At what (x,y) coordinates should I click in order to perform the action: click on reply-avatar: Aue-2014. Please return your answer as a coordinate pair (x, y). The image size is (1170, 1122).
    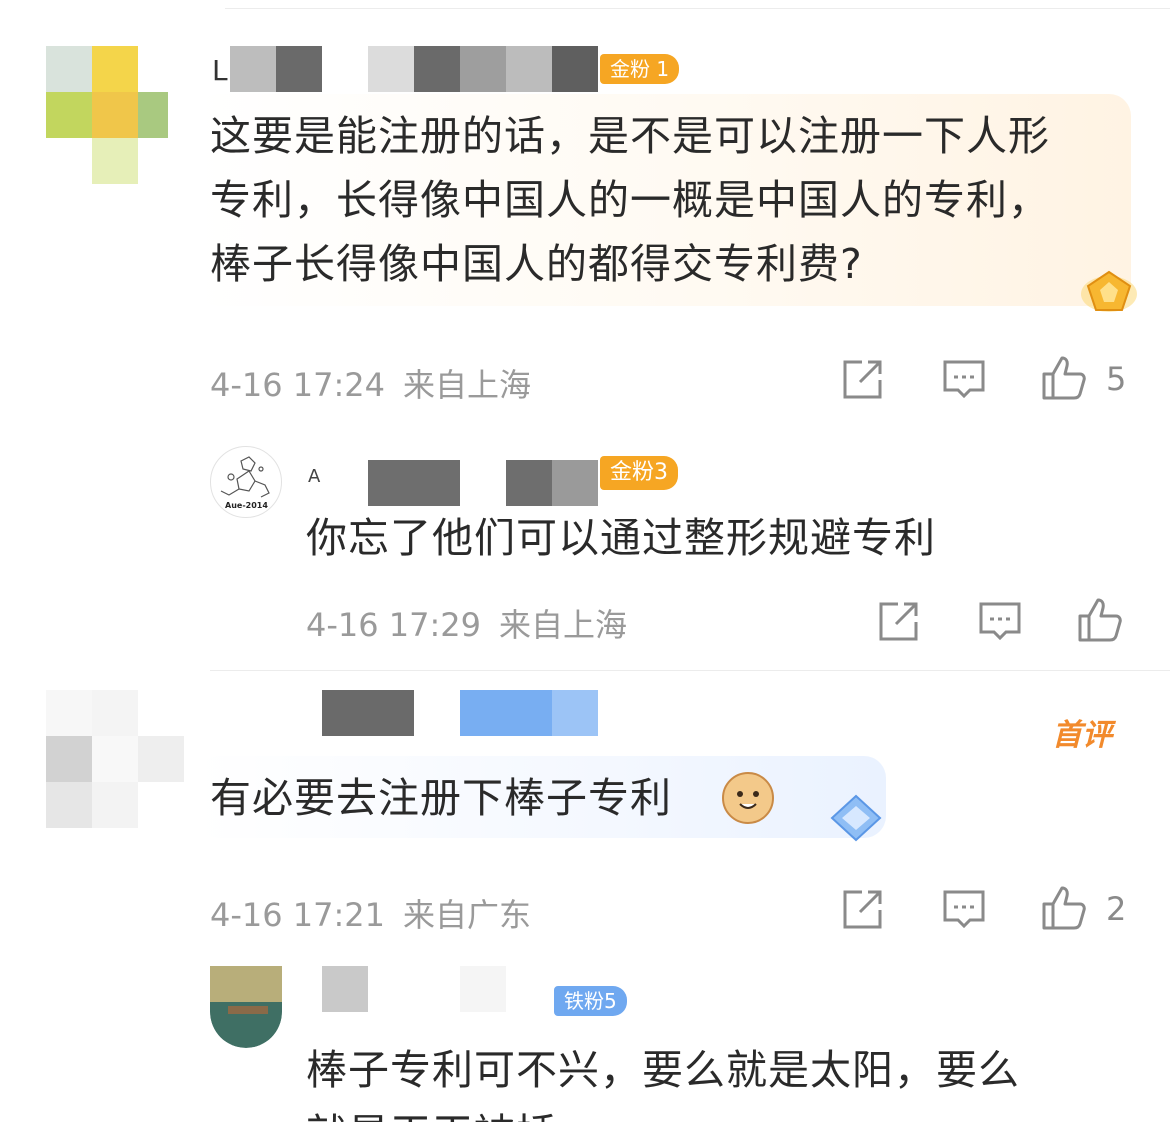
    Looking at the image, I should click on (246, 482).